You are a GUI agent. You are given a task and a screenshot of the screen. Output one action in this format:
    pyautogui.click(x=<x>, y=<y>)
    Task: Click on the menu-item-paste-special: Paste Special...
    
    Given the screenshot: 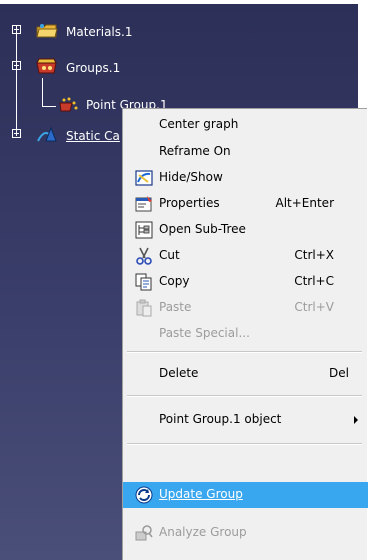 What is the action you would take?
    pyautogui.click(x=245, y=334)
    